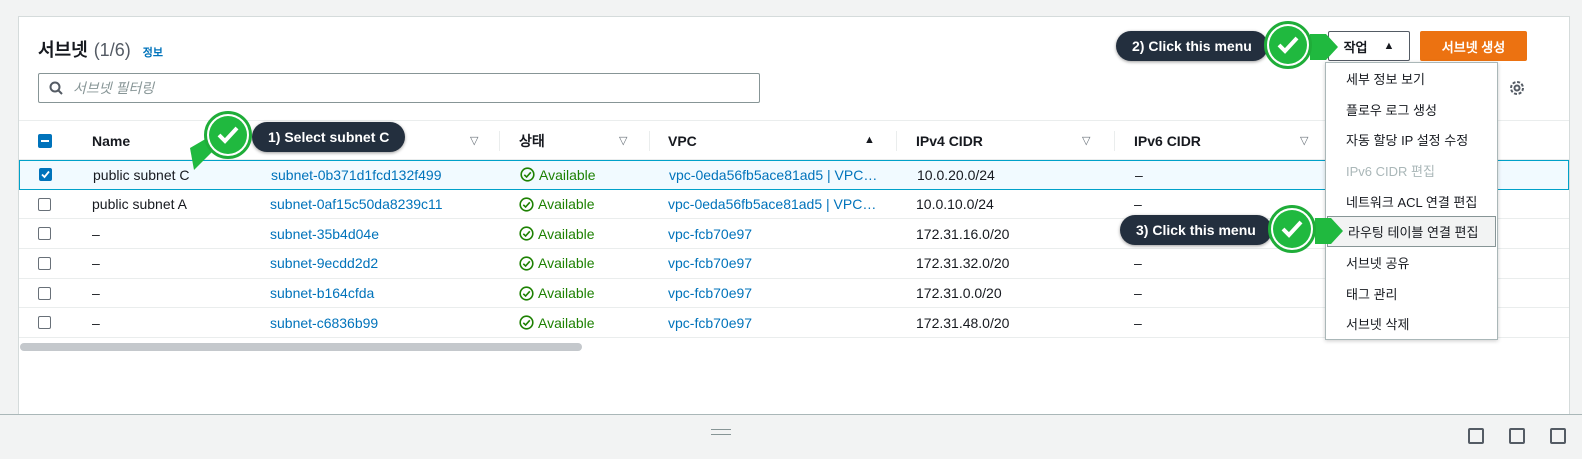  I want to click on callout-step2: 2) Click this menu, so click(1192, 46).